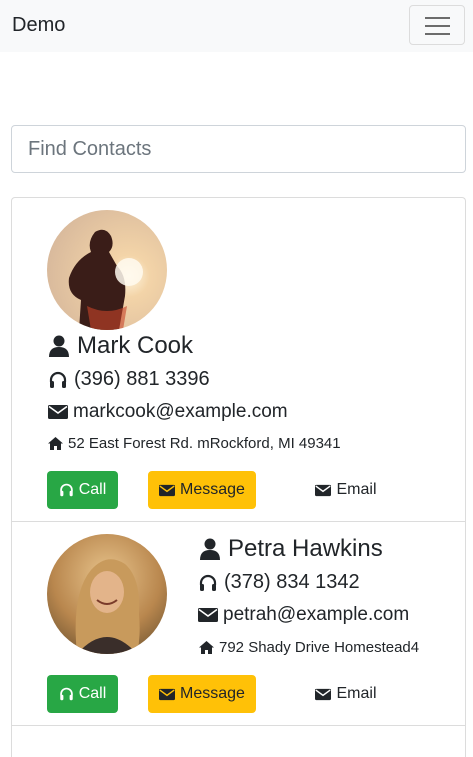 The height and width of the screenshot is (757, 473). Describe the element at coordinates (437, 25) in the screenshot. I see `navbar-toggler-button` at that location.